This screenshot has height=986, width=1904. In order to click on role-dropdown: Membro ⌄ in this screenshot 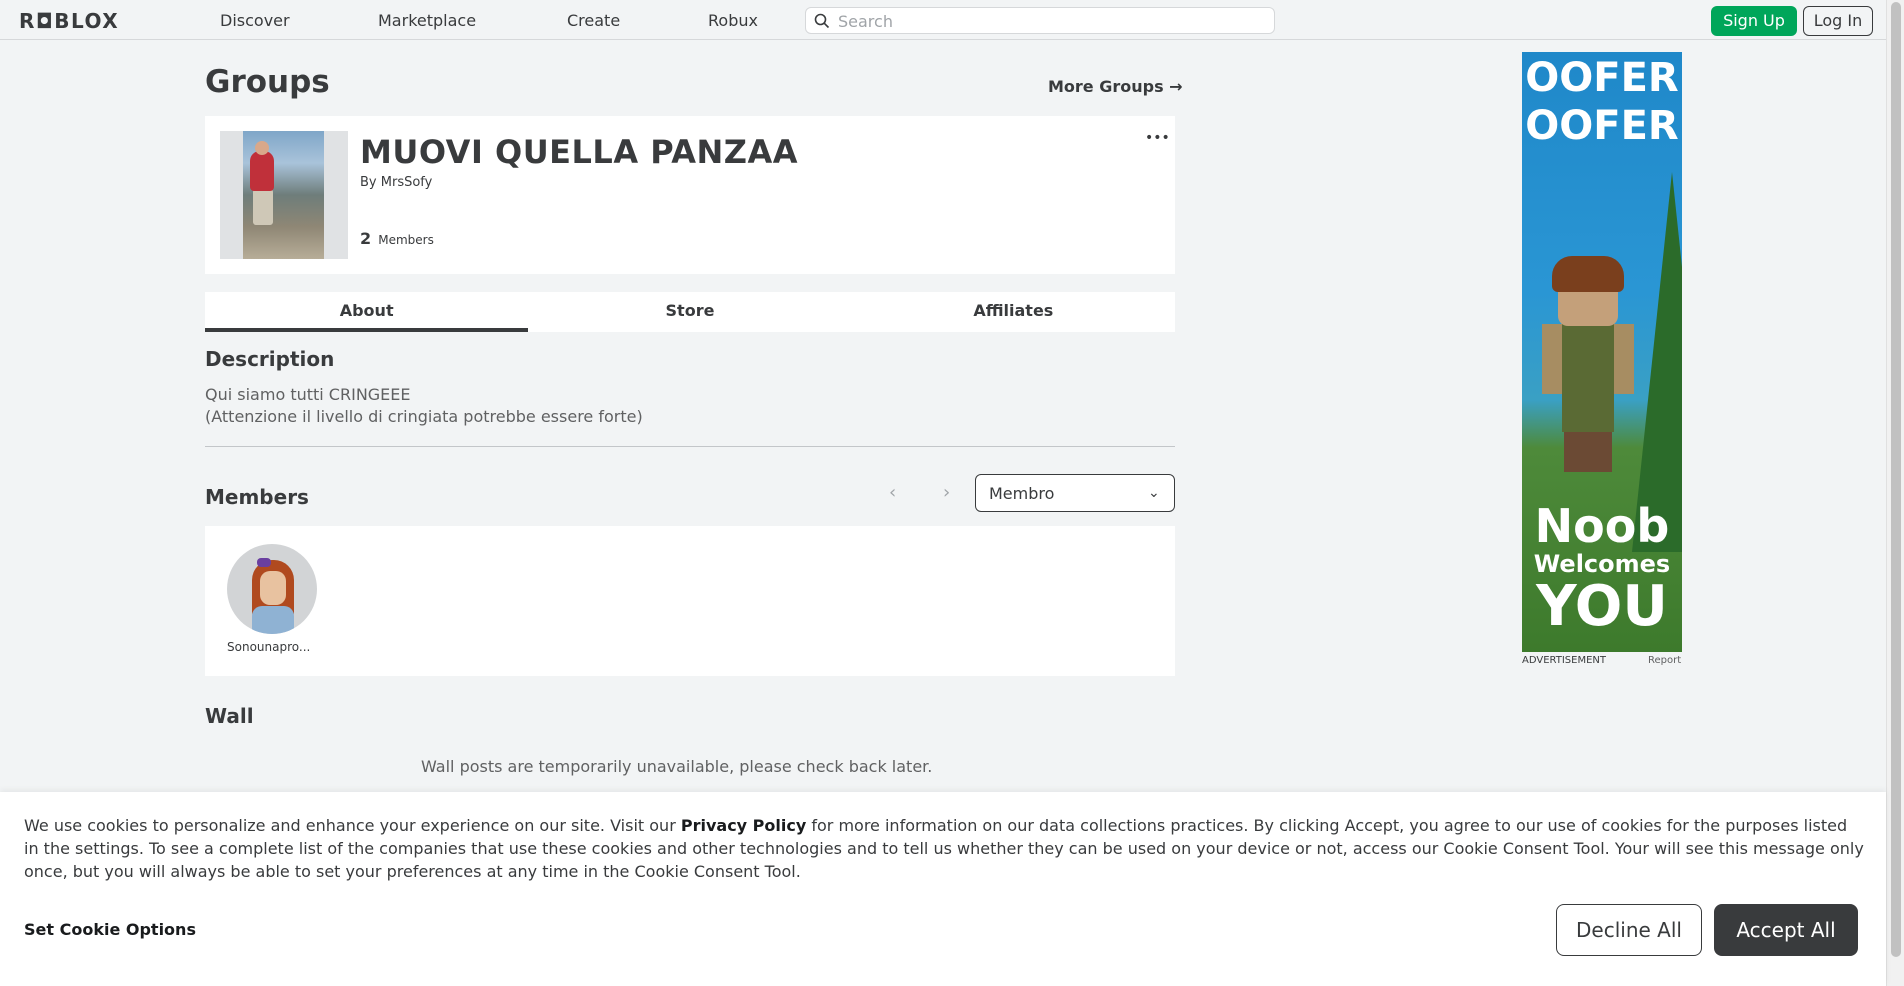, I will do `click(1075, 493)`.